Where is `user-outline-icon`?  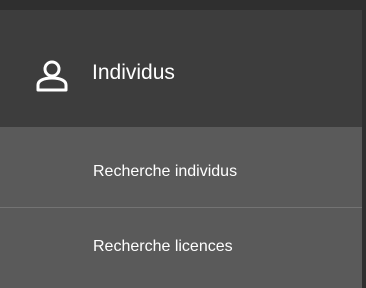
user-outline-icon is located at coordinates (52, 76).